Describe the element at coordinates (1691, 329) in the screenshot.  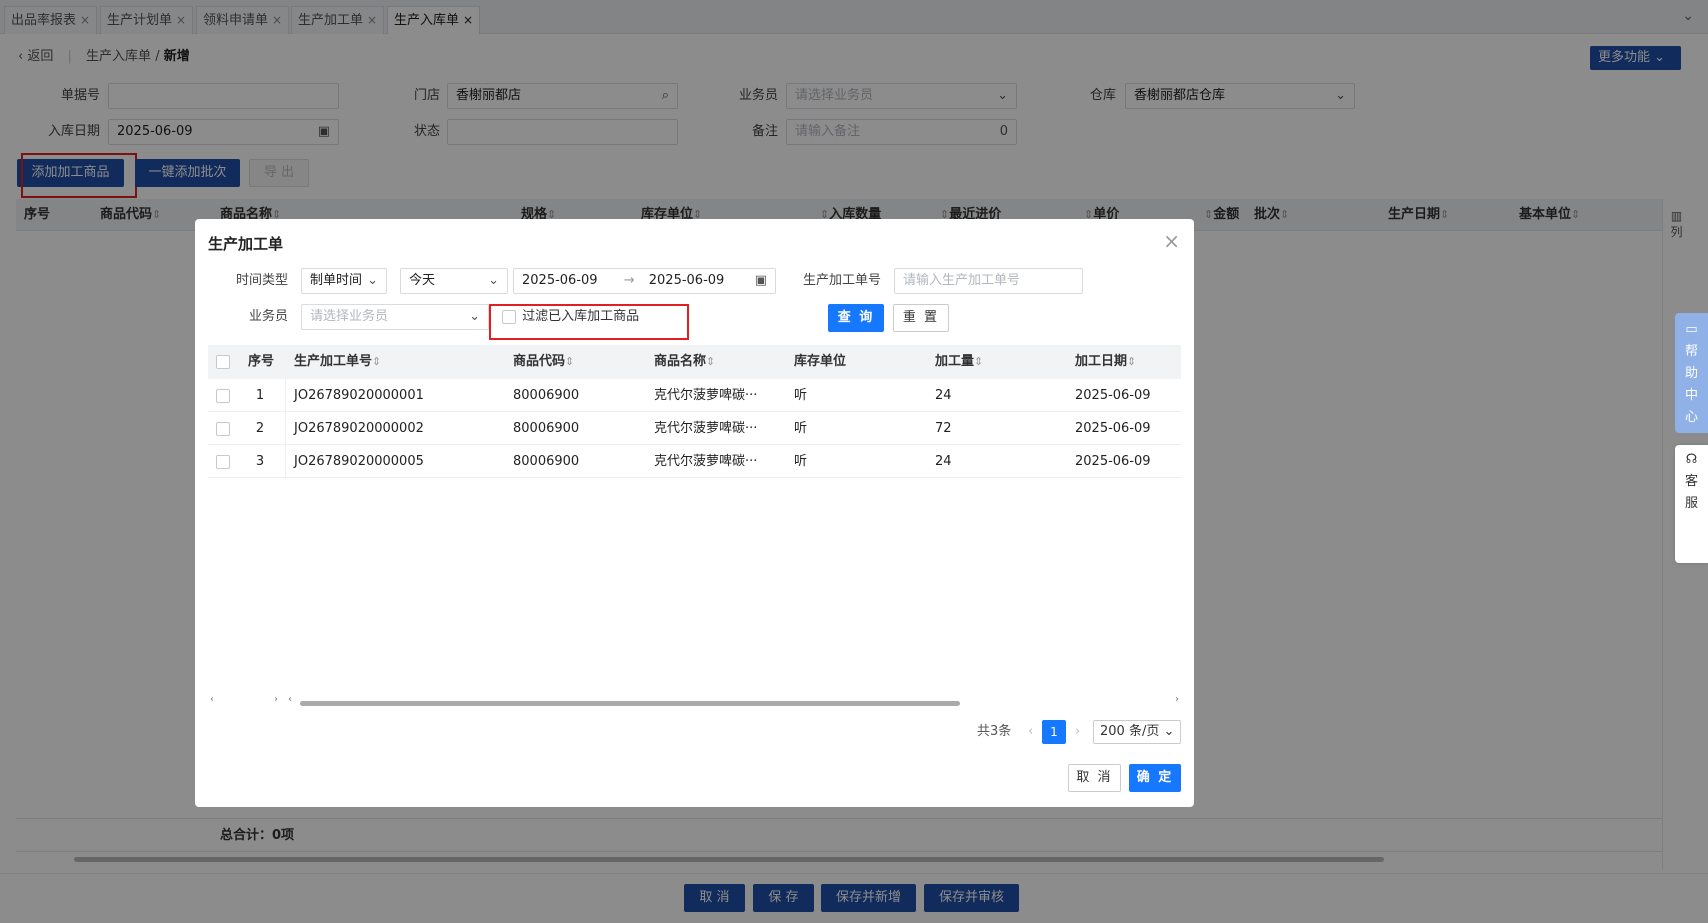
I see `chat-icon: ▭` at that location.